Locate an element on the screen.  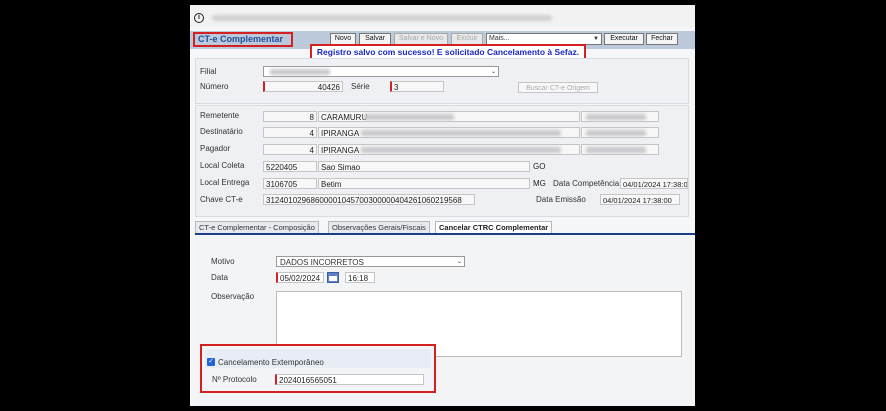
hora-field: 16:18 is located at coordinates (360, 277).